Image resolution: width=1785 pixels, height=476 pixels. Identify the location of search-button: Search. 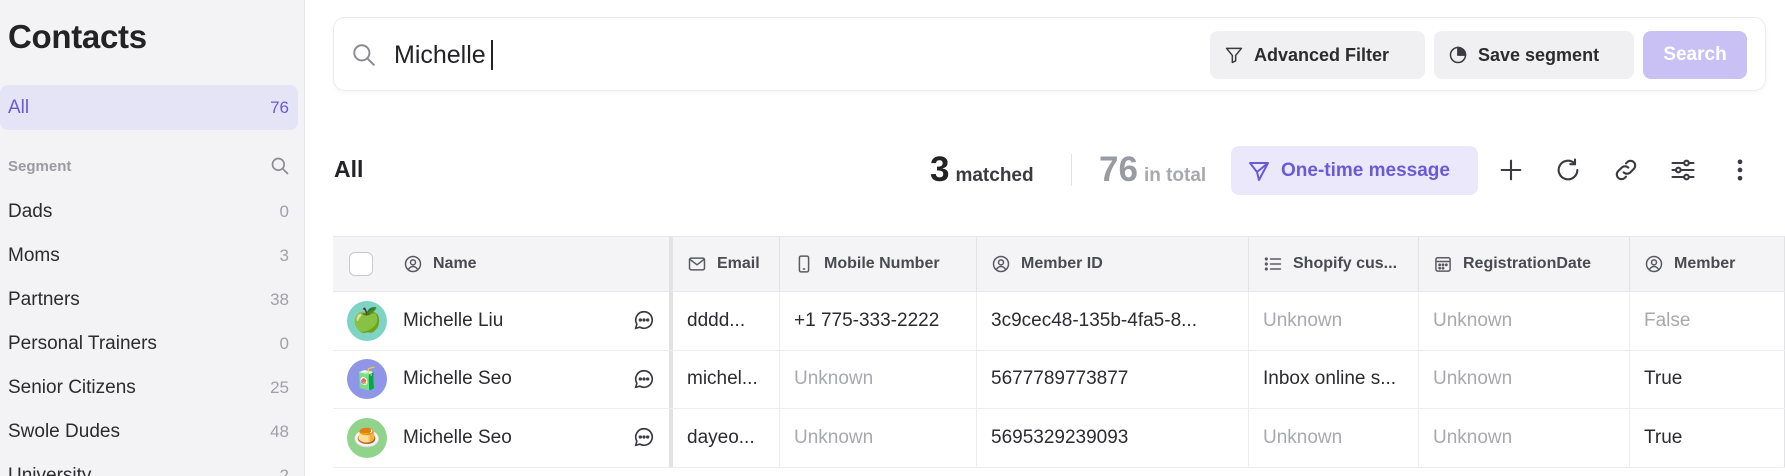
(1695, 55).